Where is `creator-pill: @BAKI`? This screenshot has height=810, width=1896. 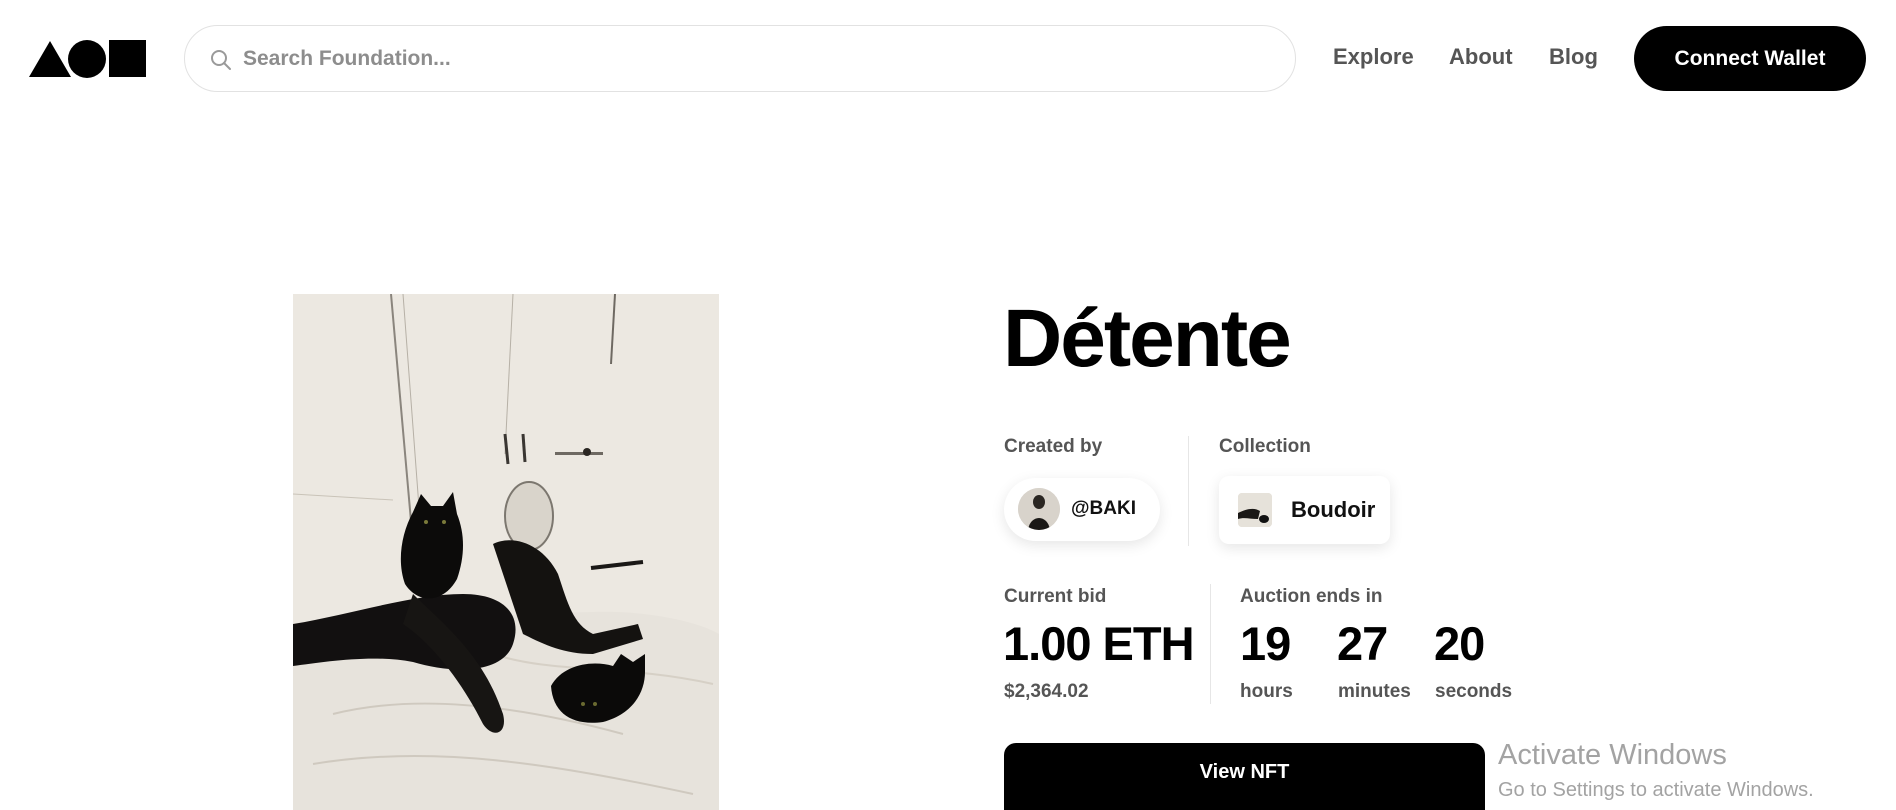 creator-pill: @BAKI is located at coordinates (1082, 509).